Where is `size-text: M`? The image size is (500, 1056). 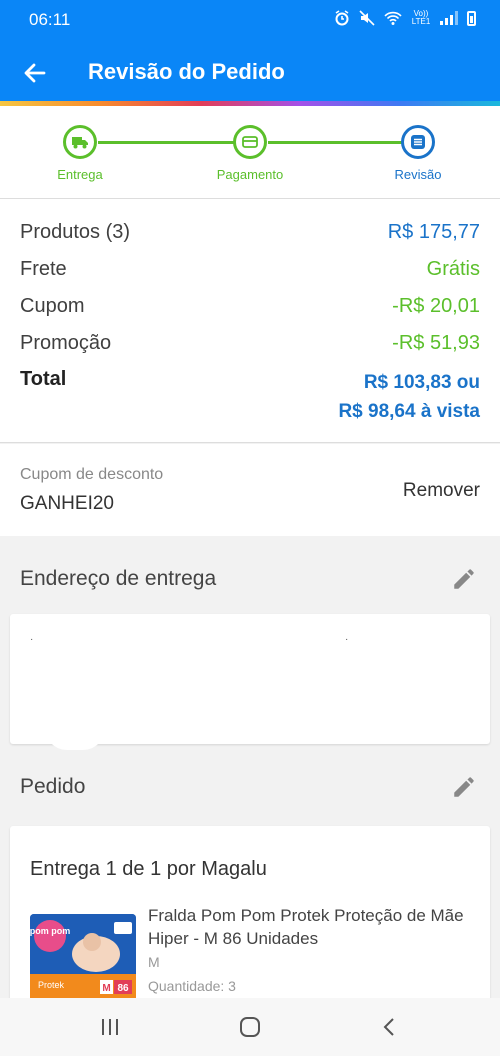 size-text: M is located at coordinates (106, 988).